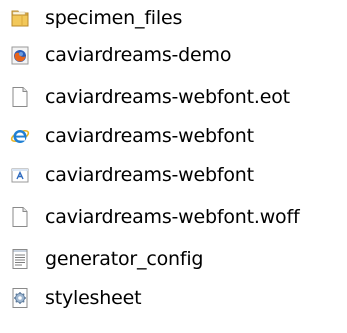 The width and height of the screenshot is (347, 333). What do you see at coordinates (124, 259) in the screenshot?
I see `file-name: generator_config` at bounding box center [124, 259].